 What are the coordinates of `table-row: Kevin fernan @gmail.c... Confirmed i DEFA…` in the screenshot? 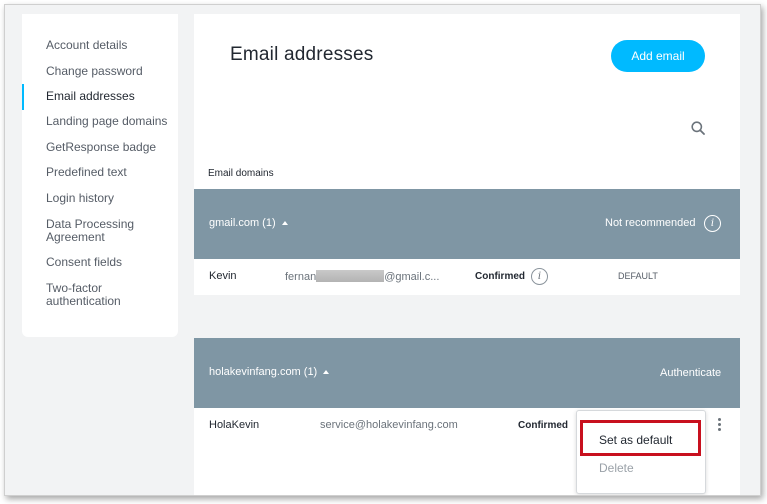 It's located at (467, 277).